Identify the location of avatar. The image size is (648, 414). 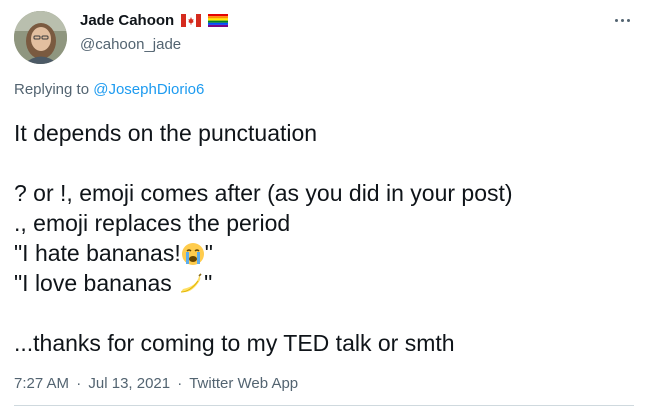
(40, 37).